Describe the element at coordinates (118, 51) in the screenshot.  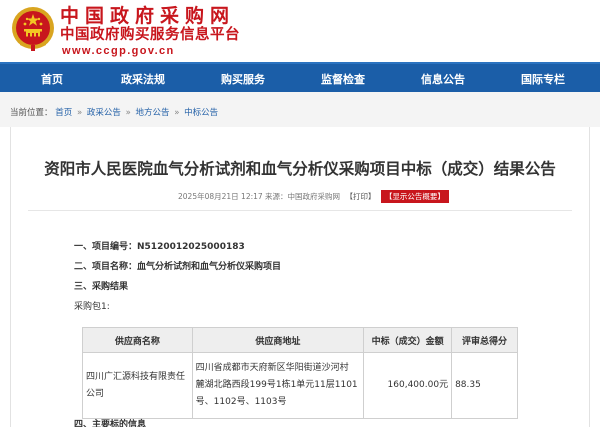
I see `site-url: www.ccgp.gov.cn` at that location.